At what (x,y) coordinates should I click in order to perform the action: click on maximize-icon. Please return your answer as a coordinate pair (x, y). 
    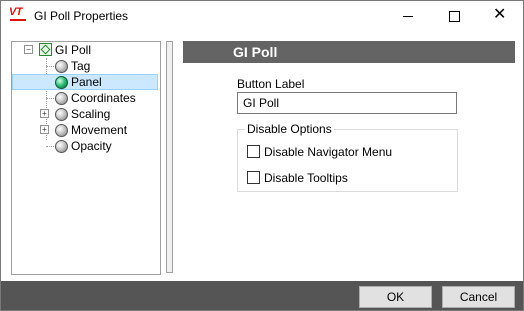
    Looking at the image, I should click on (454, 16).